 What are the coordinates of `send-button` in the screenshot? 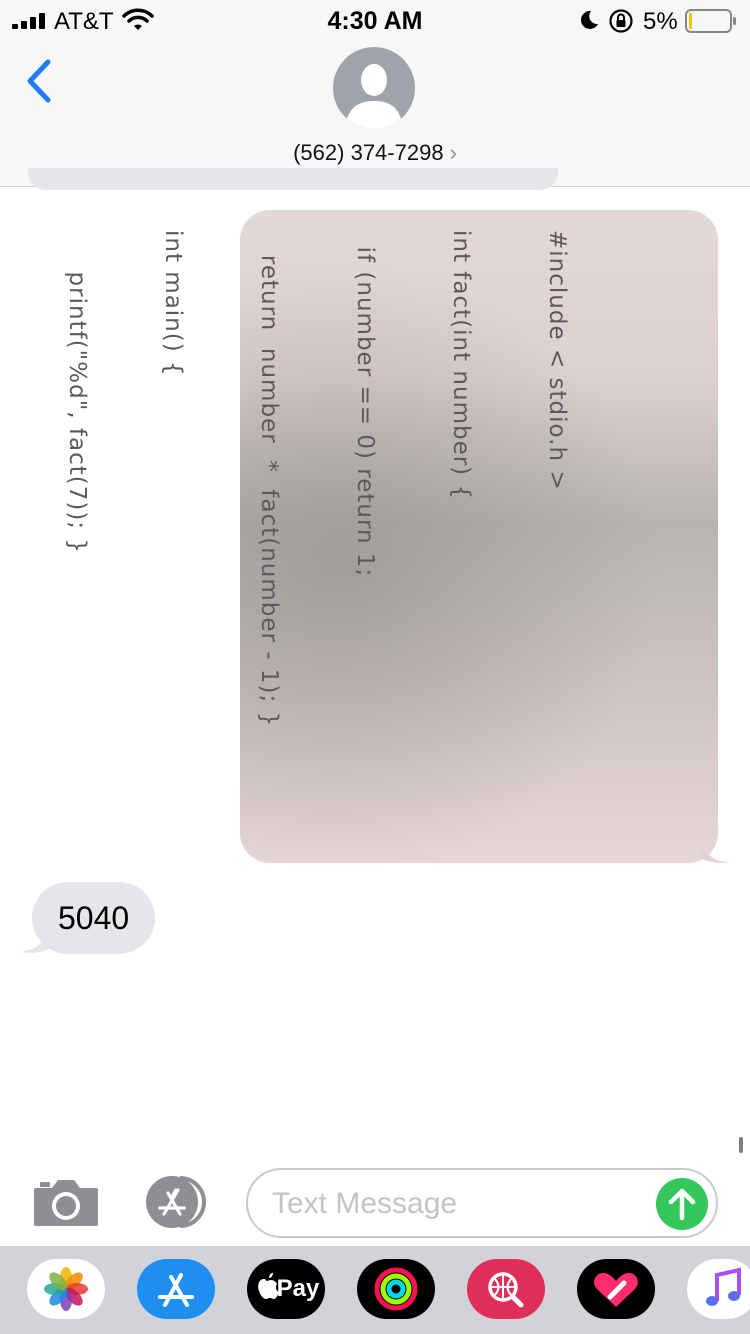 It's located at (682, 1204).